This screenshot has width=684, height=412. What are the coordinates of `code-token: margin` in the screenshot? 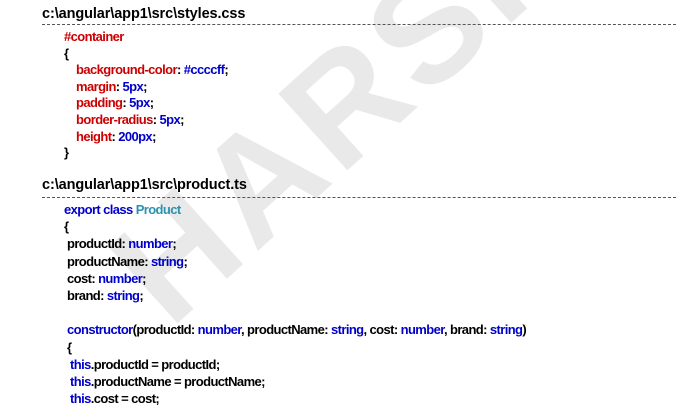 It's located at (90, 86).